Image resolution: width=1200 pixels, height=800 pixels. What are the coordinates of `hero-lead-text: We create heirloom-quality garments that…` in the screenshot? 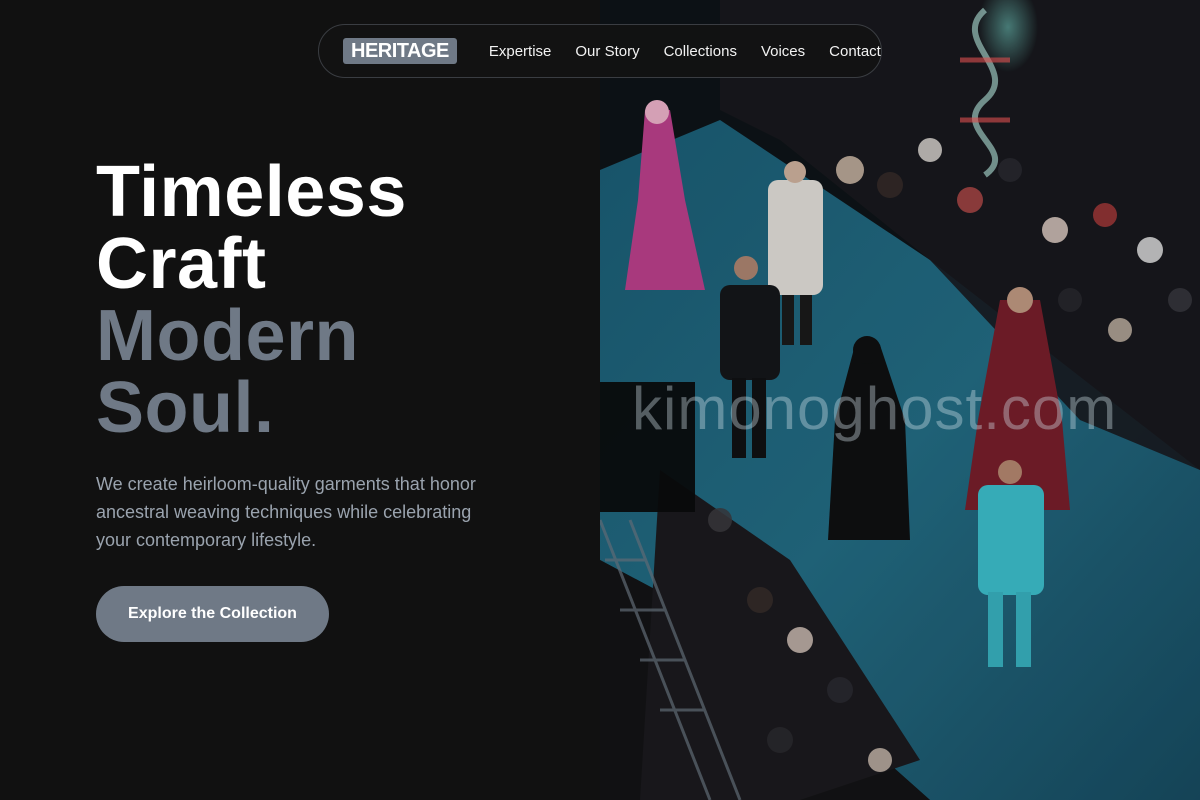 It's located at (286, 512).